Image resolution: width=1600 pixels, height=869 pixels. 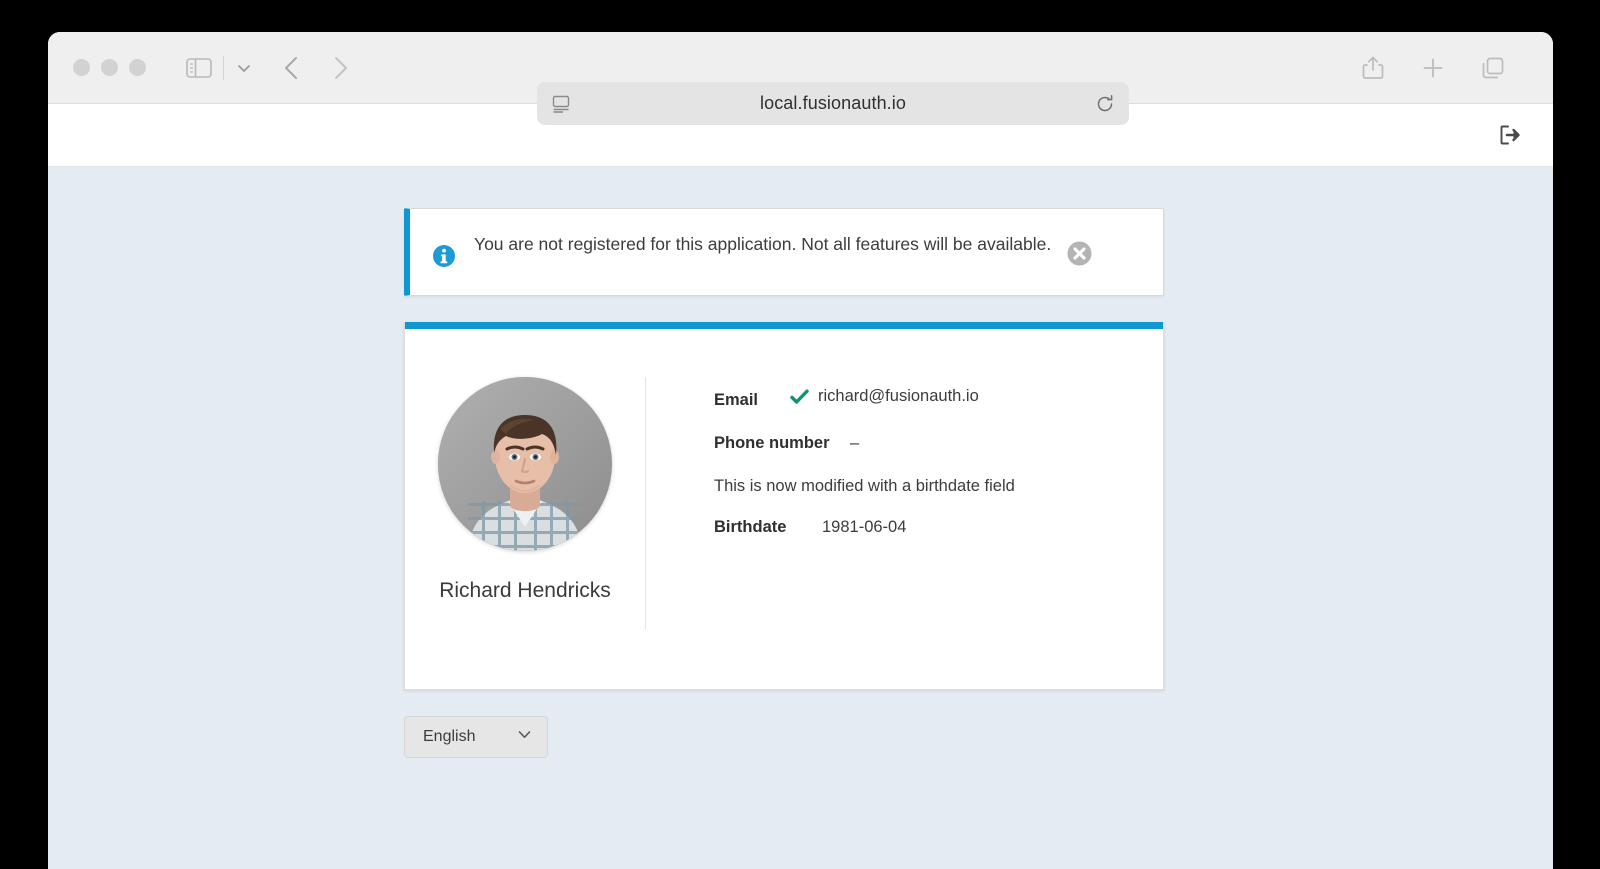 I want to click on birthdate-value: 1981-06-04, so click(x=864, y=526).